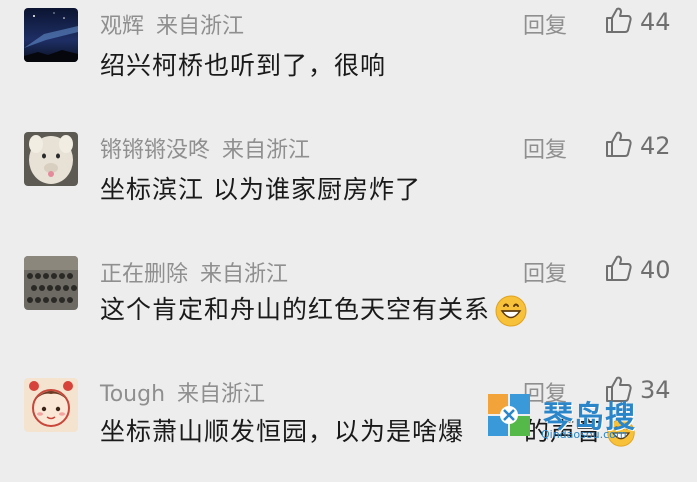 The image size is (697, 482). Describe the element at coordinates (122, 26) in the screenshot. I see `commenter-name: 观辉` at that location.